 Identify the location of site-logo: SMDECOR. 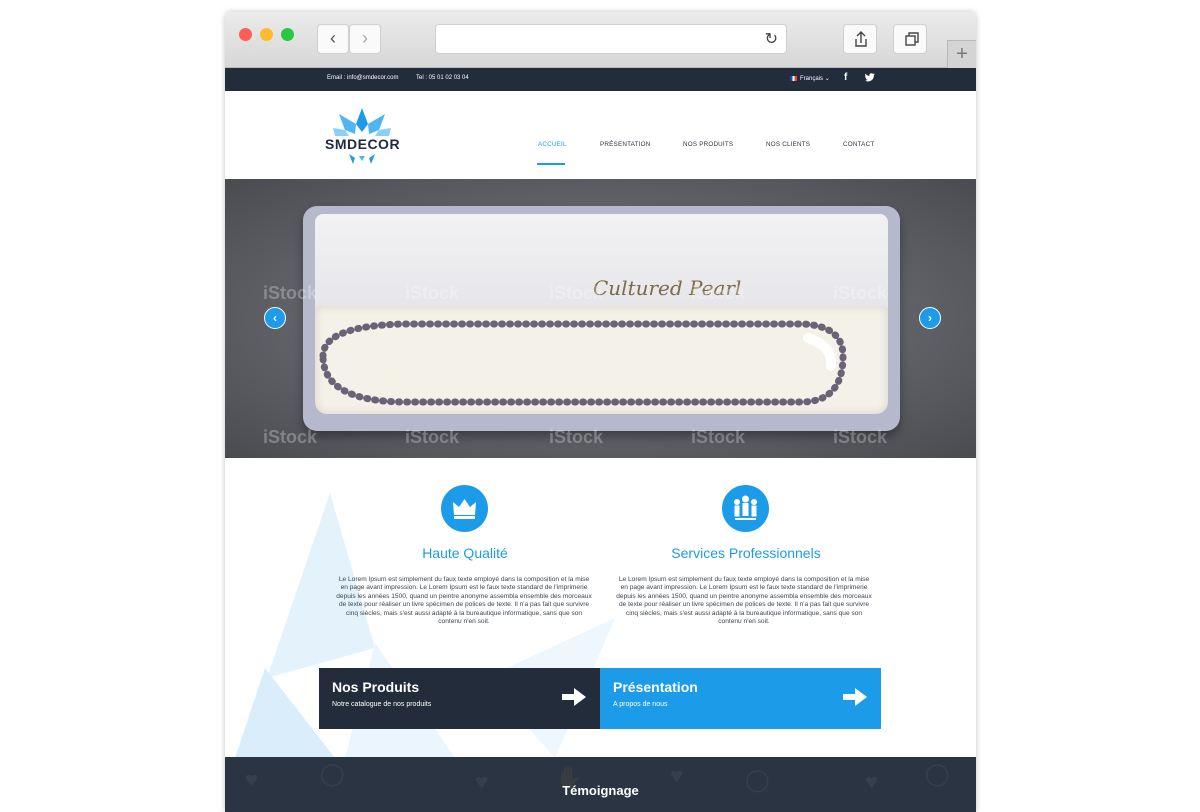
(363, 136).